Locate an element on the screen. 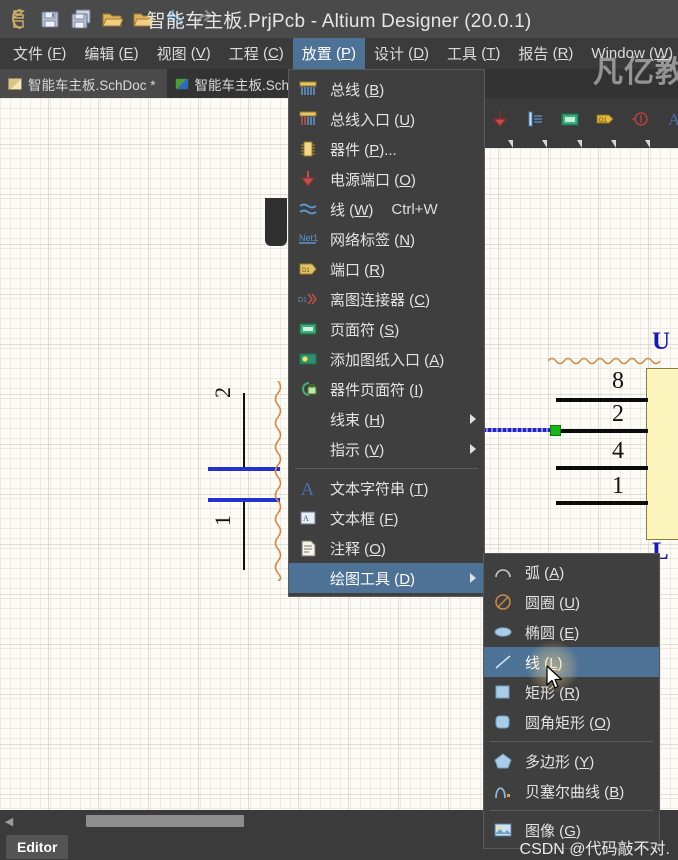 The height and width of the screenshot is (860, 678). menu-item-add-sheet-entry: 添加图纸入口 (A) is located at coordinates (386, 359).